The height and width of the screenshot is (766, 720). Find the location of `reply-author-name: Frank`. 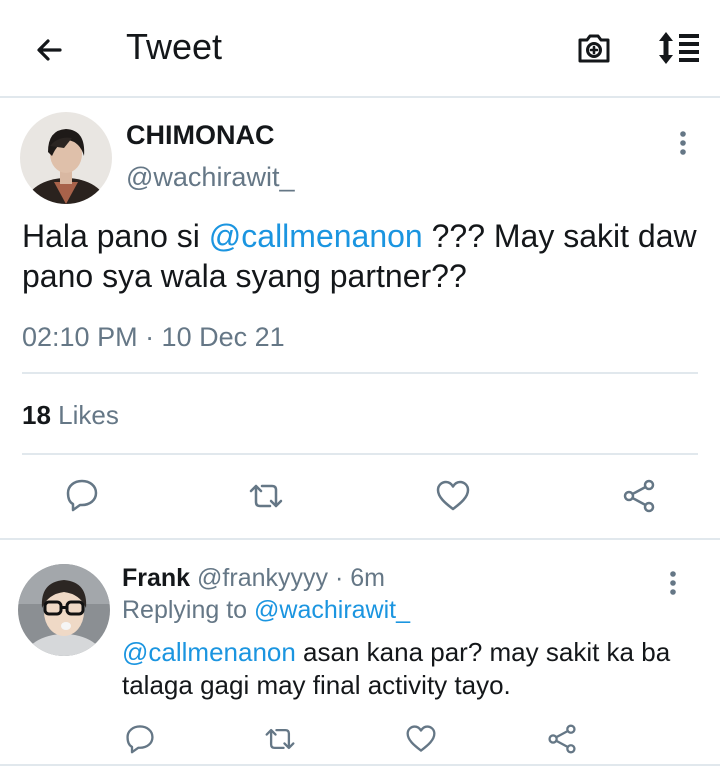

reply-author-name: Frank is located at coordinates (156, 578).